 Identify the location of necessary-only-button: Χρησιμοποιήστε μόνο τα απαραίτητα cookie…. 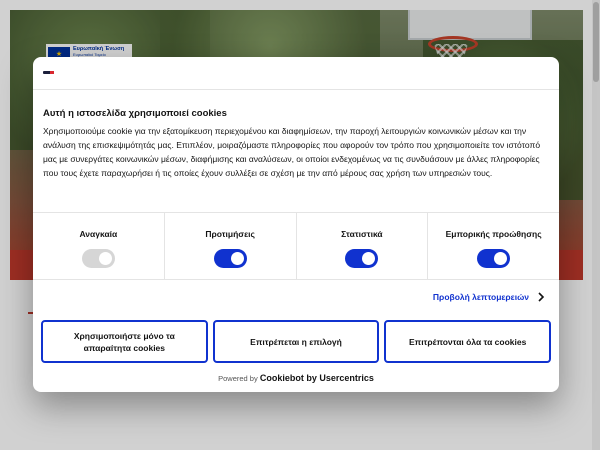
(124, 341).